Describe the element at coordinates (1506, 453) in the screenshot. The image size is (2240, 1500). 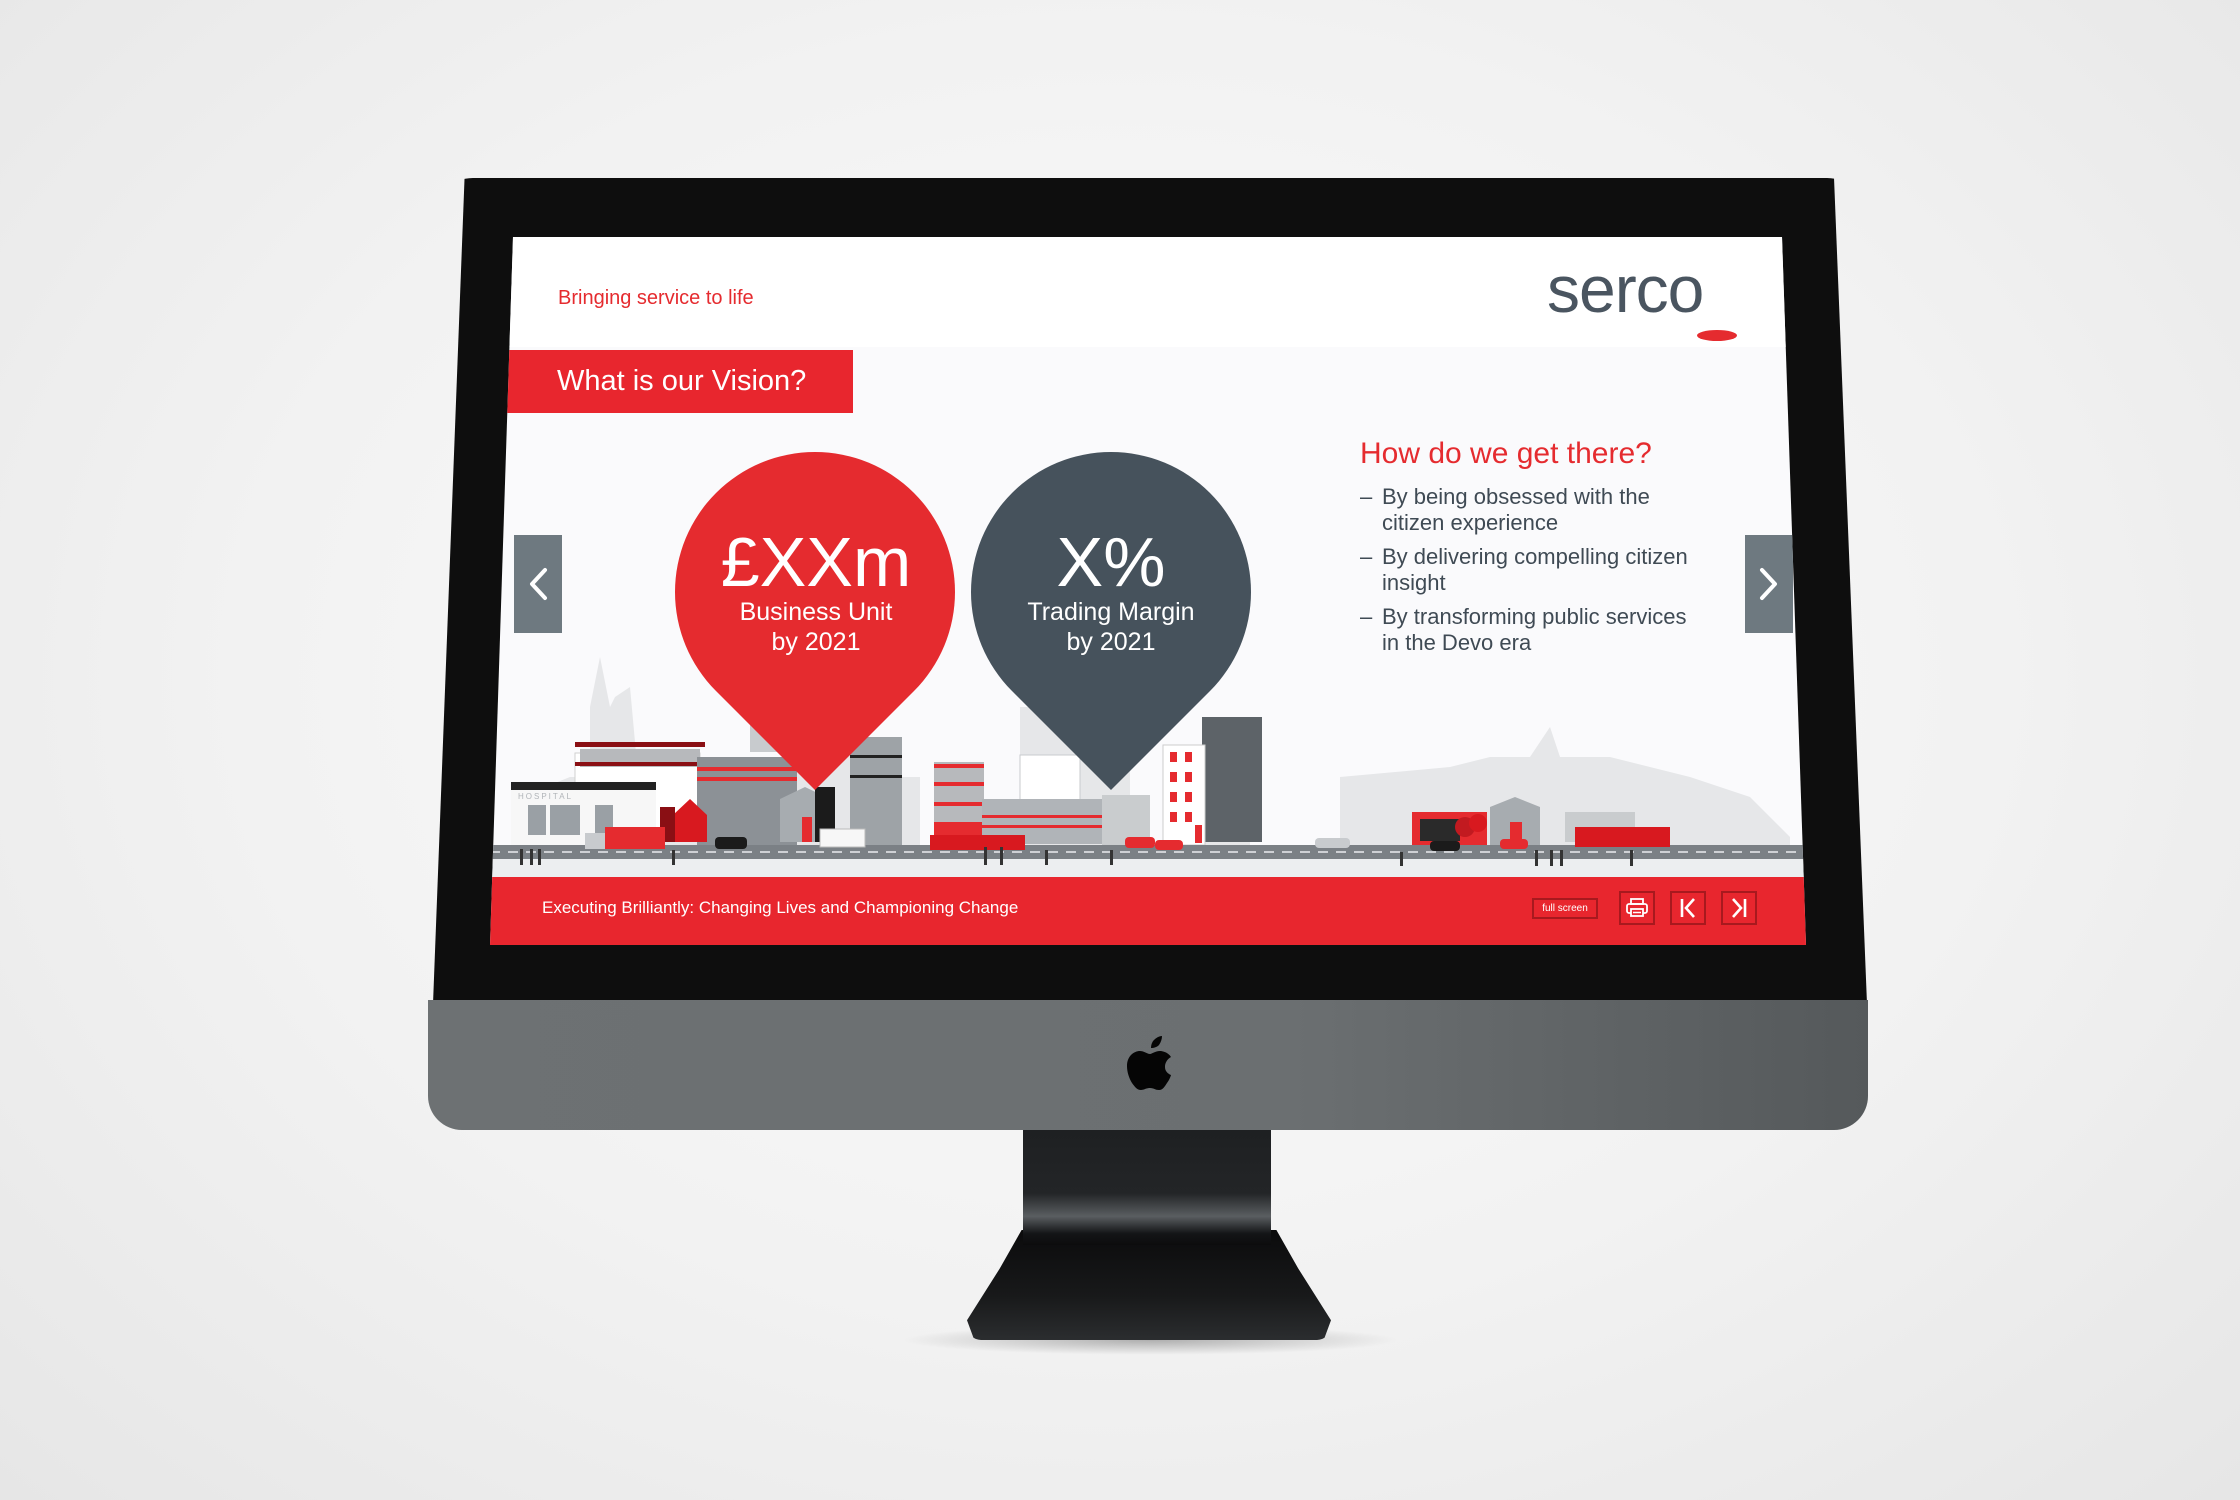
I see `how-title: How do we get there?` at that location.